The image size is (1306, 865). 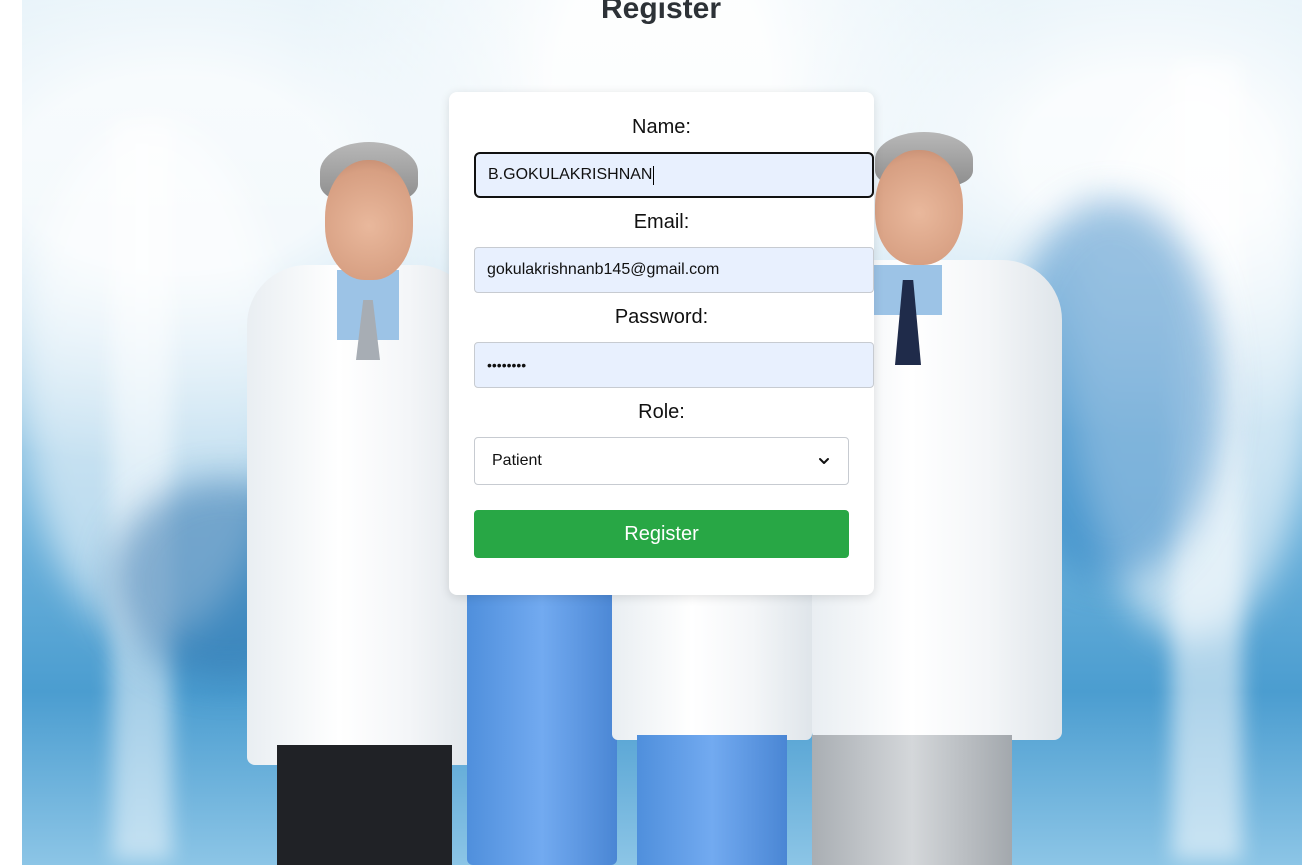 I want to click on register-button: Register, so click(x=661, y=534).